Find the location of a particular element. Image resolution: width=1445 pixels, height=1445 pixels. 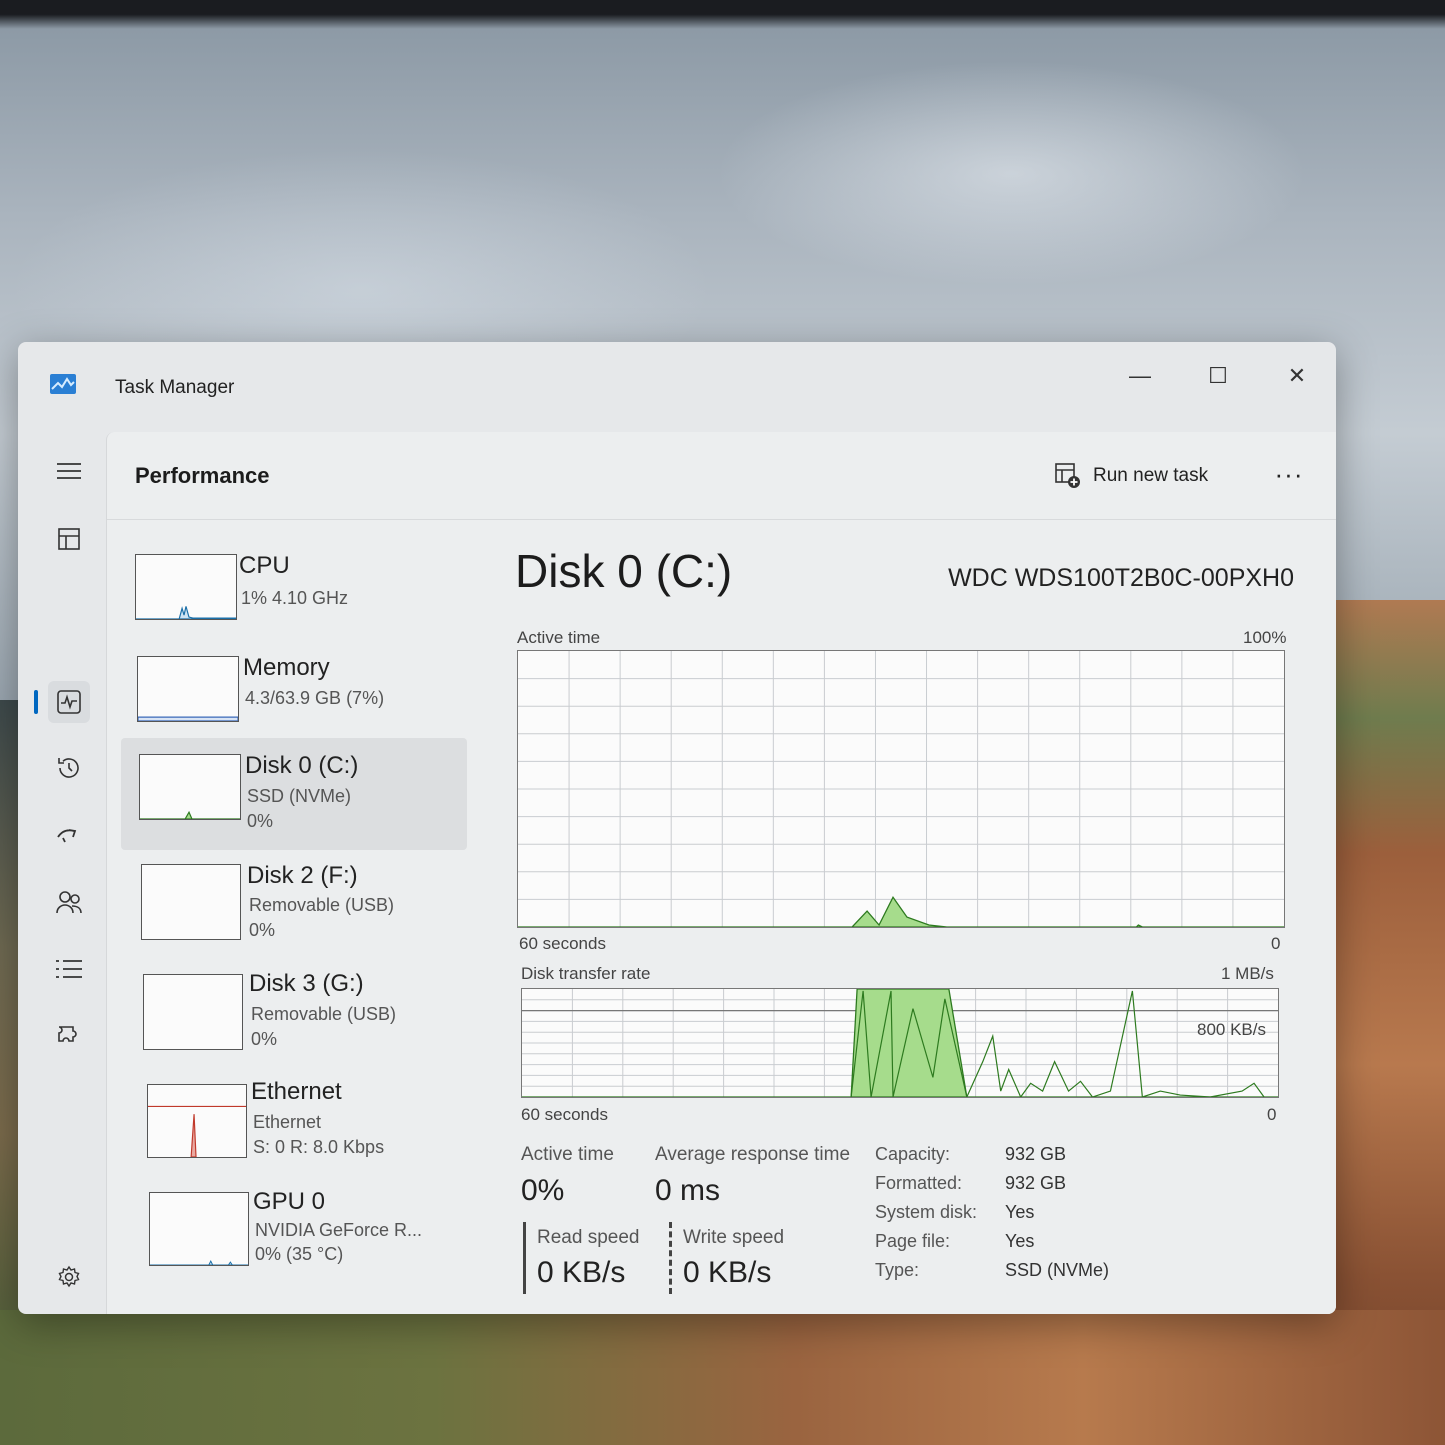

property-type-label: Type: is located at coordinates (897, 1270).